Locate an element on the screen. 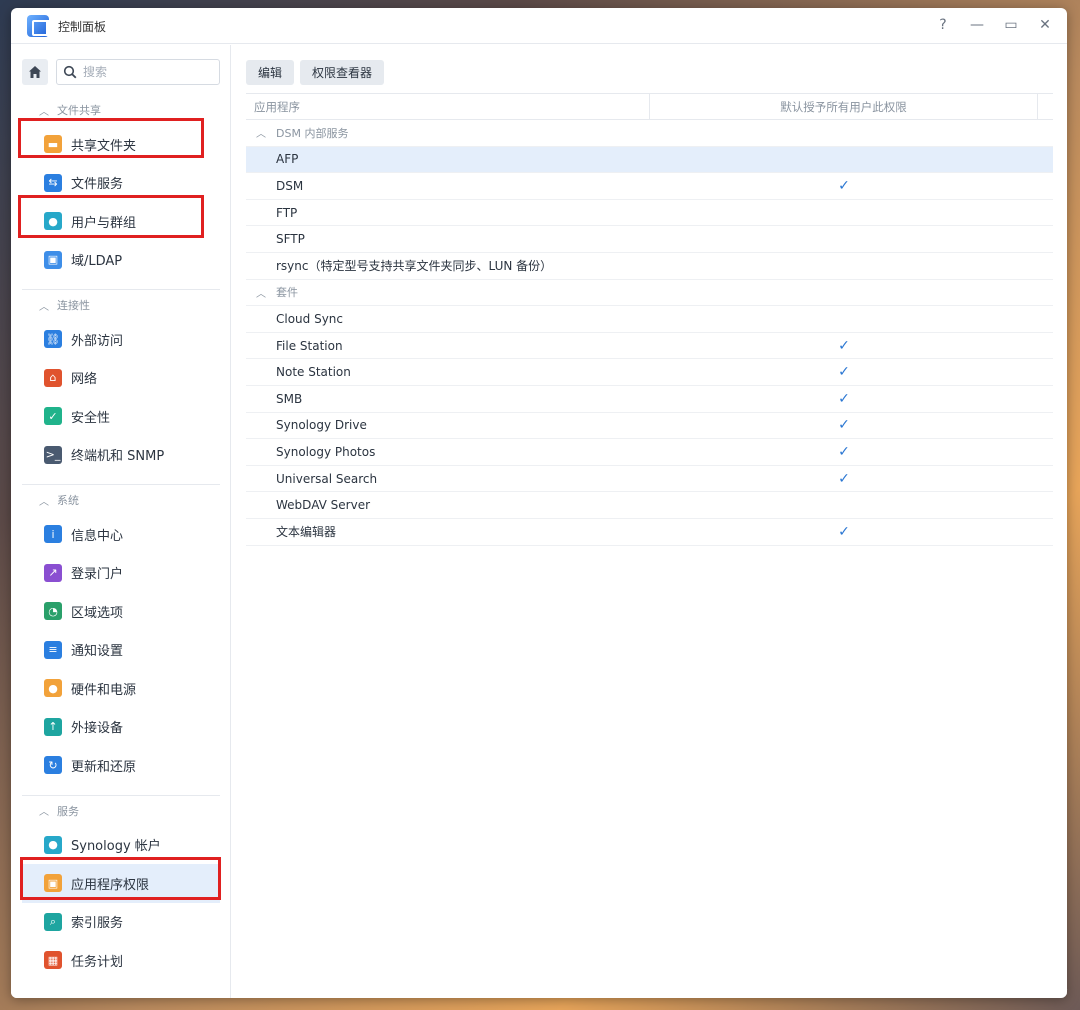 This screenshot has height=1010, width=1080. table-row: DSM ✓ is located at coordinates (649, 186).